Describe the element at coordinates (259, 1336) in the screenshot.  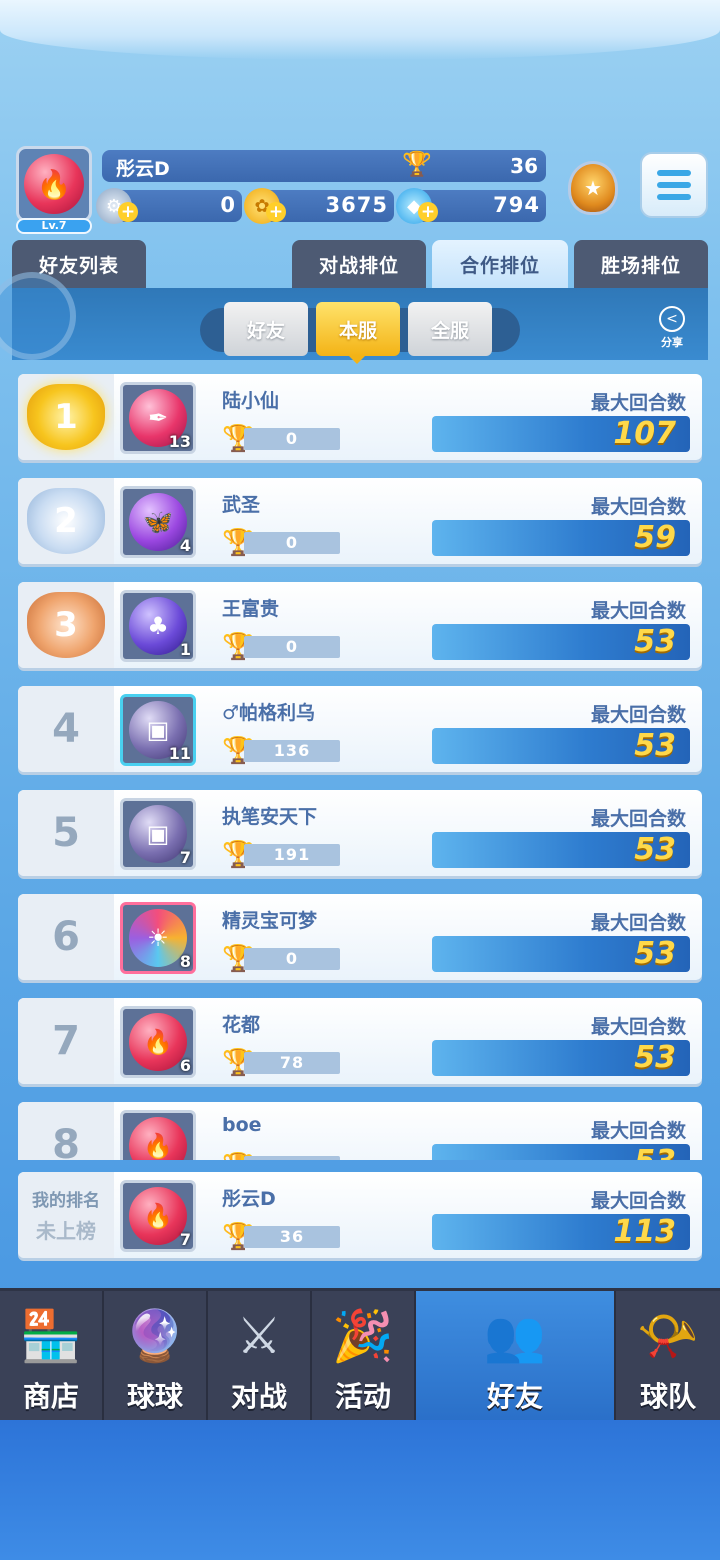
I see `swords-icon: ⚔` at that location.